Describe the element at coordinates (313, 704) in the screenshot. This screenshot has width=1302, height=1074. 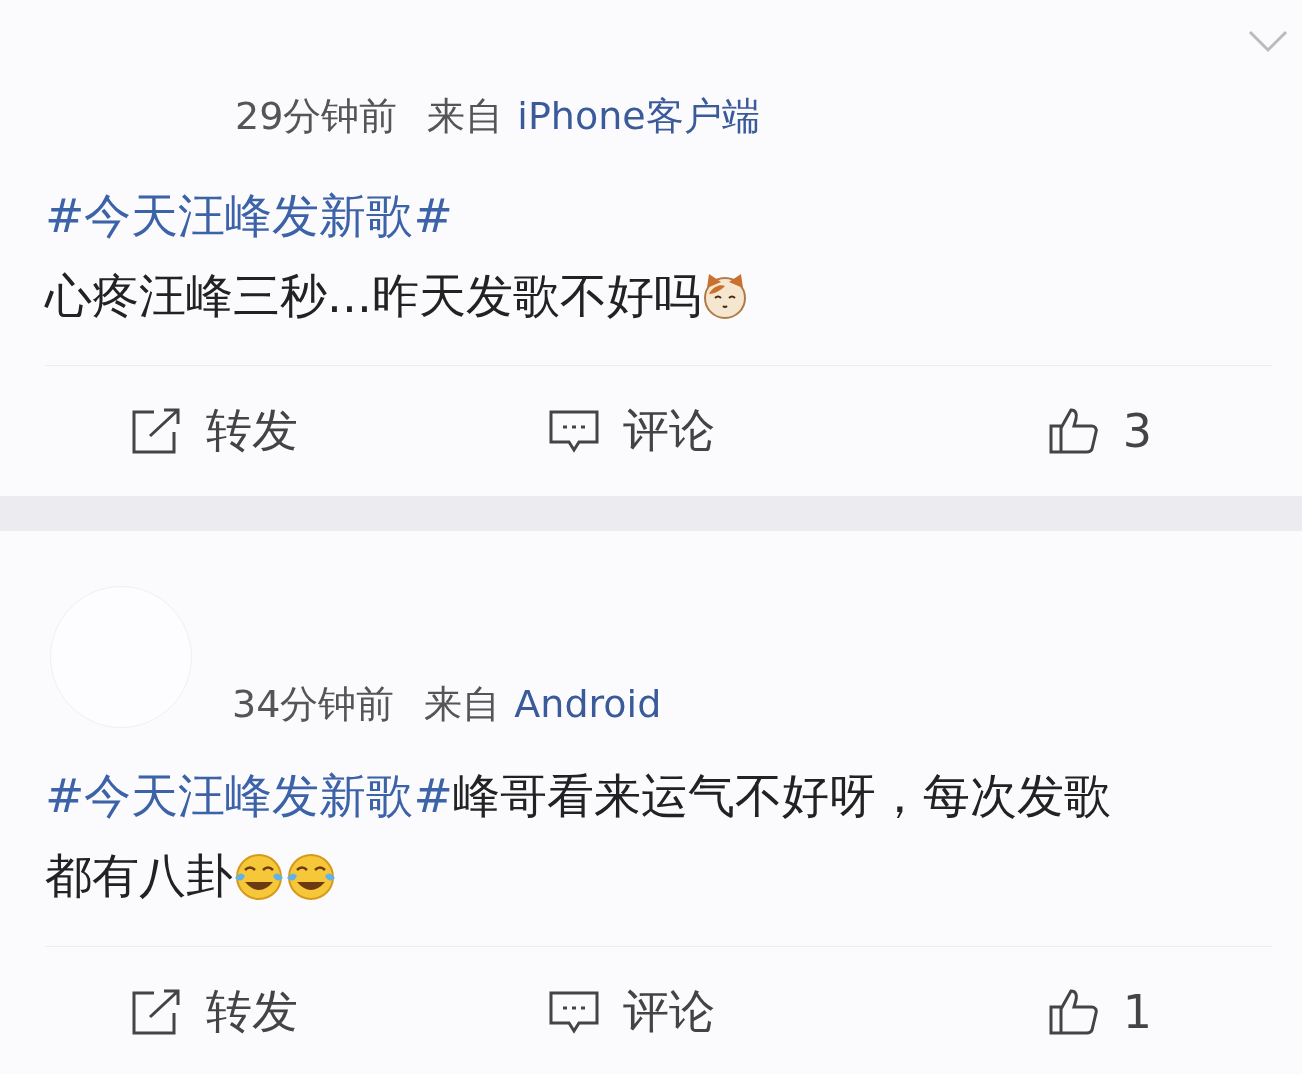
I see `post-time: 34分钟前` at that location.